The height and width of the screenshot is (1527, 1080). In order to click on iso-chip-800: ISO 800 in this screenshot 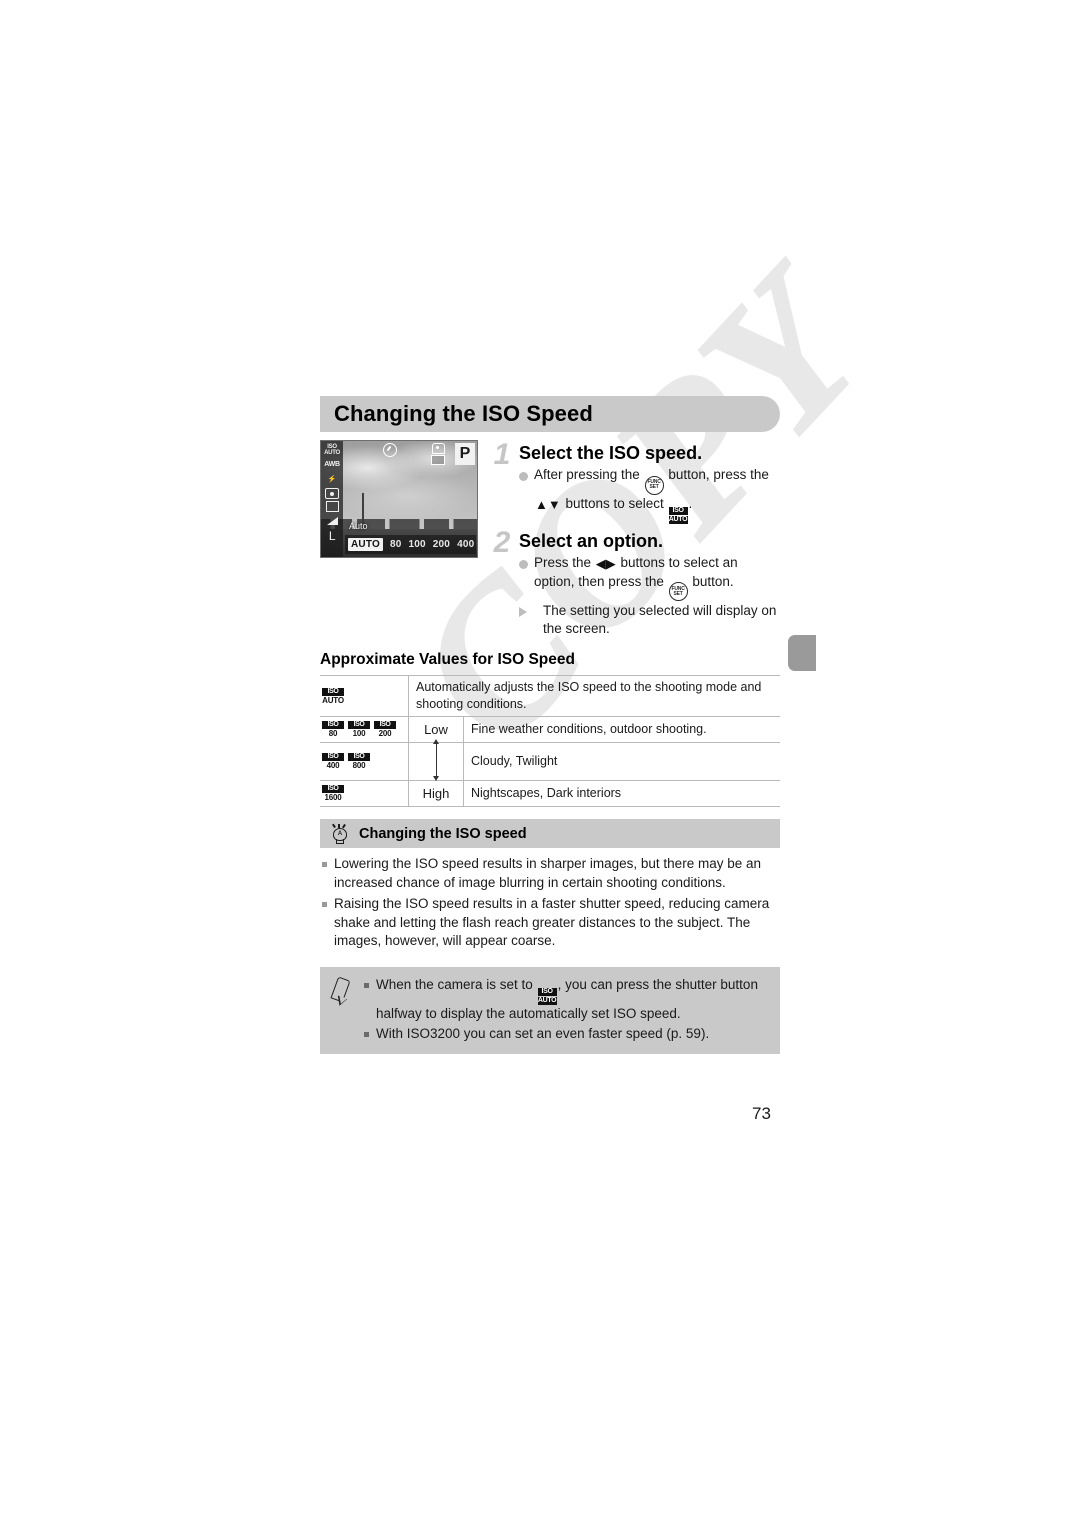, I will do `click(359, 761)`.